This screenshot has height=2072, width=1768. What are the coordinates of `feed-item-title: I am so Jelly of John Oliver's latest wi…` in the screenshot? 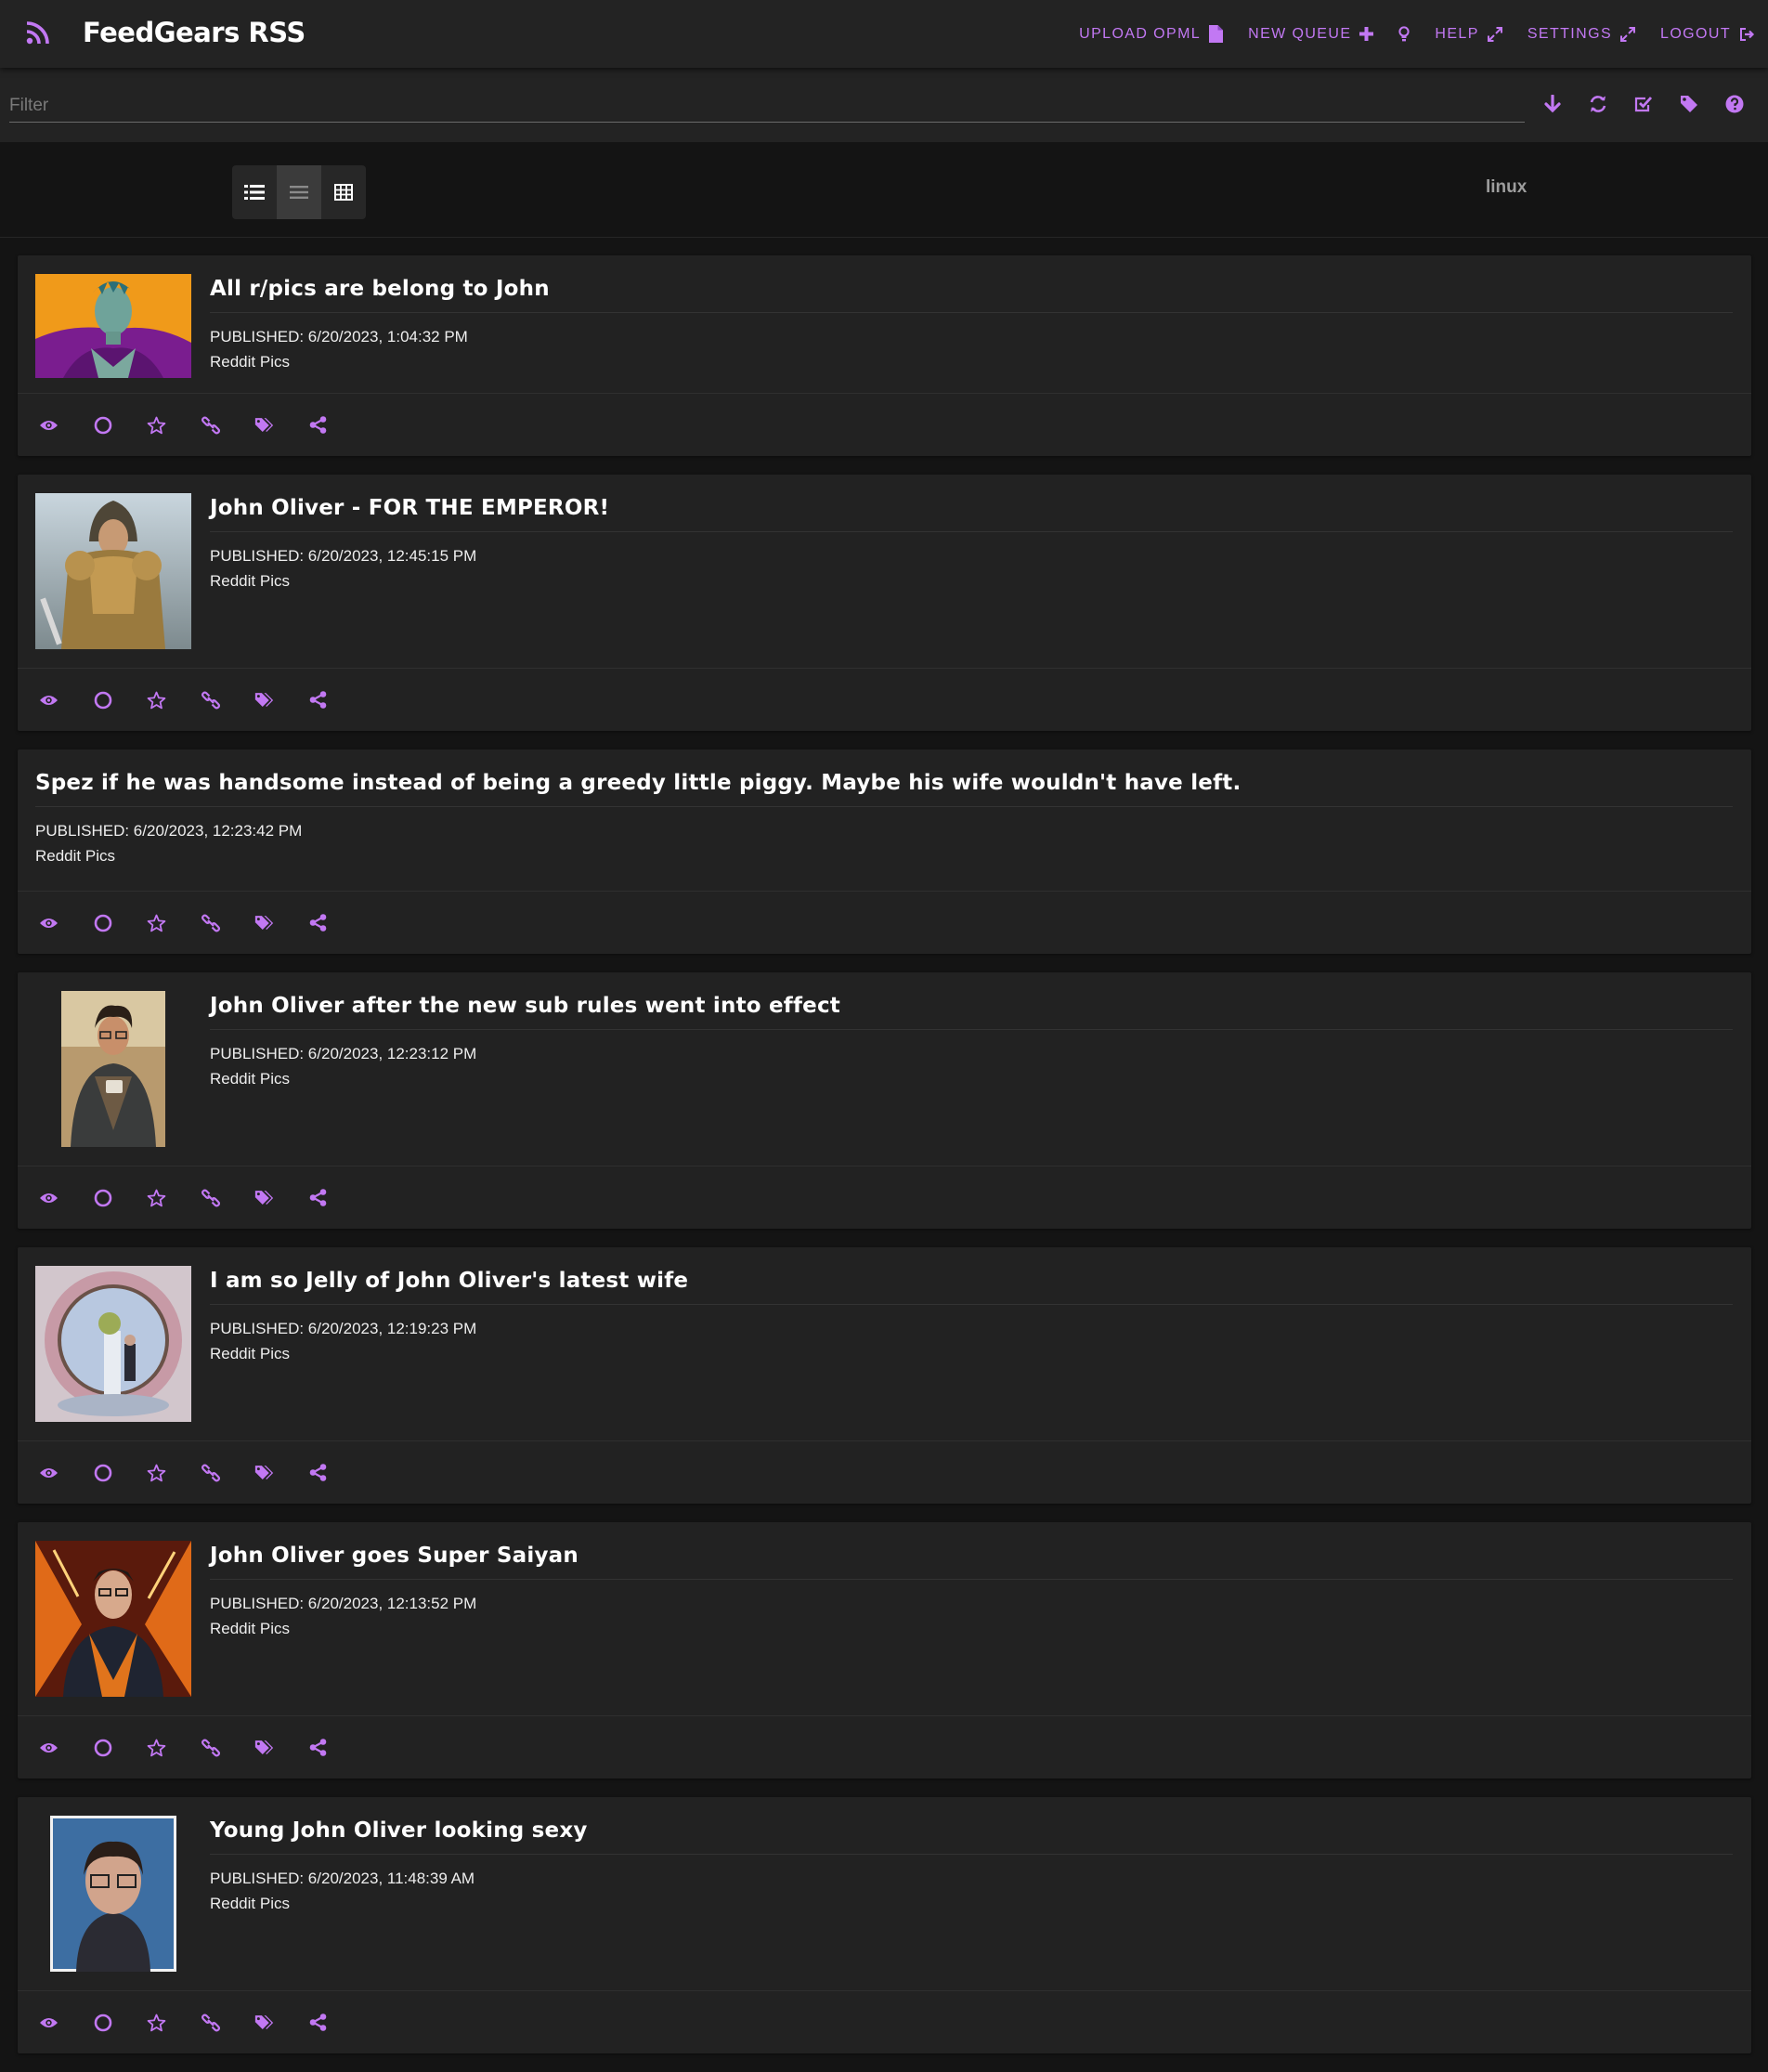 It's located at (972, 1285).